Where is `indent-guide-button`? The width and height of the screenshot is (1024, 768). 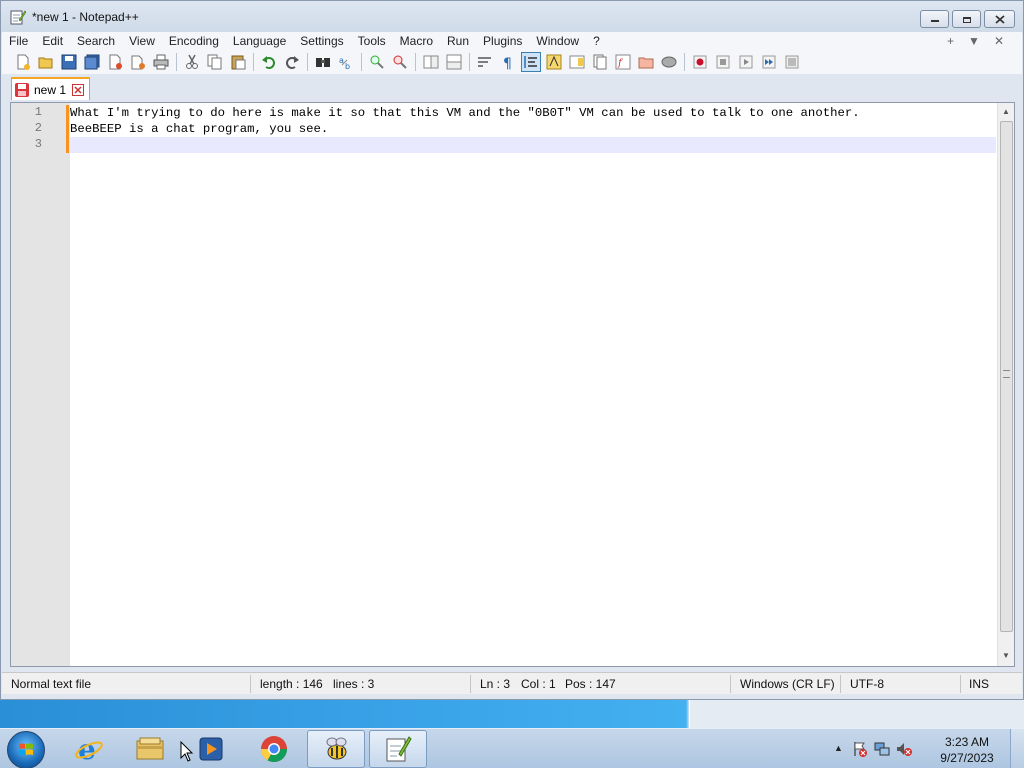
indent-guide-button is located at coordinates (531, 62).